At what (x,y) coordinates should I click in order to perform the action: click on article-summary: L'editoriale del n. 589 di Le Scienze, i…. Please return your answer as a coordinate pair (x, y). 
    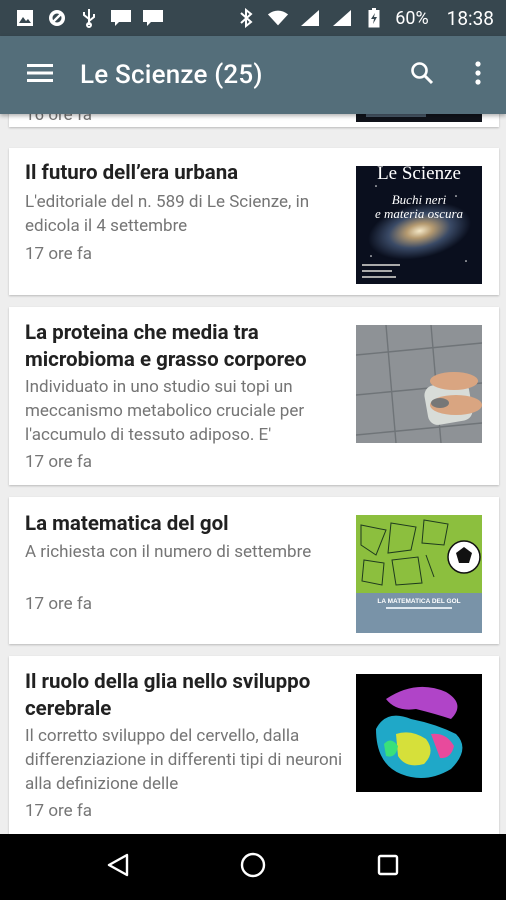
    Looking at the image, I should click on (167, 214).